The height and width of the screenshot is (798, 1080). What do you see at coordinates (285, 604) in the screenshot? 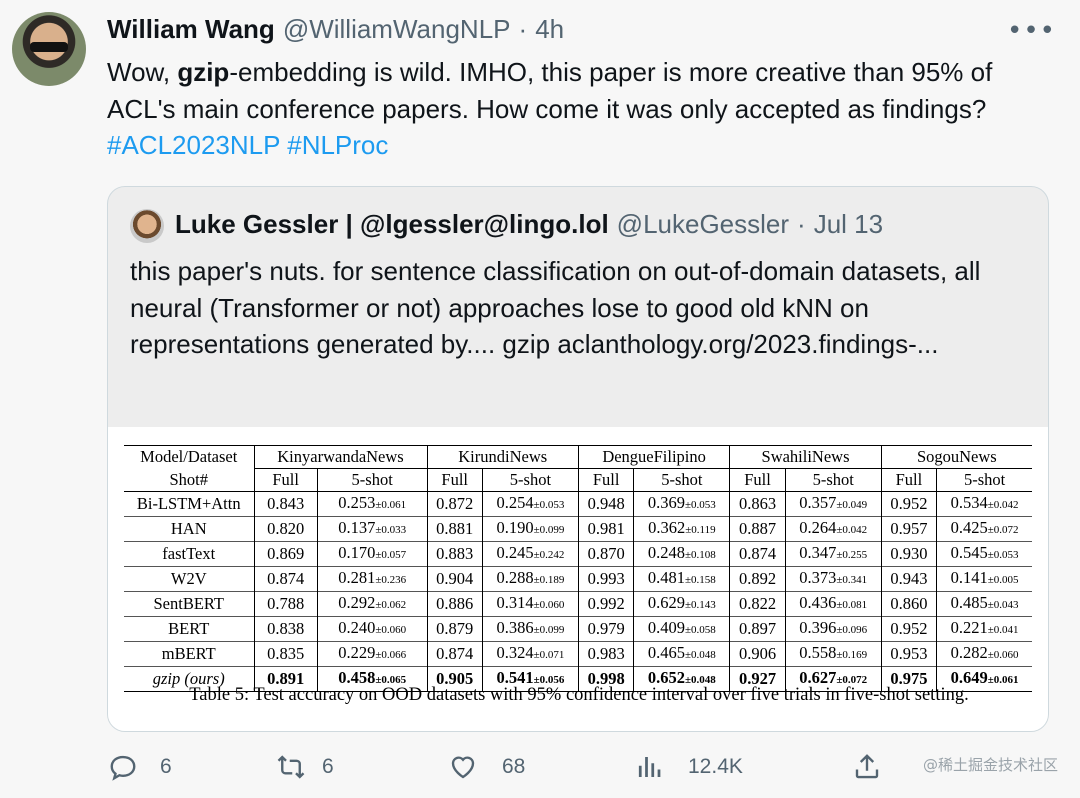
I see `full-score-cell: 0.788` at bounding box center [285, 604].